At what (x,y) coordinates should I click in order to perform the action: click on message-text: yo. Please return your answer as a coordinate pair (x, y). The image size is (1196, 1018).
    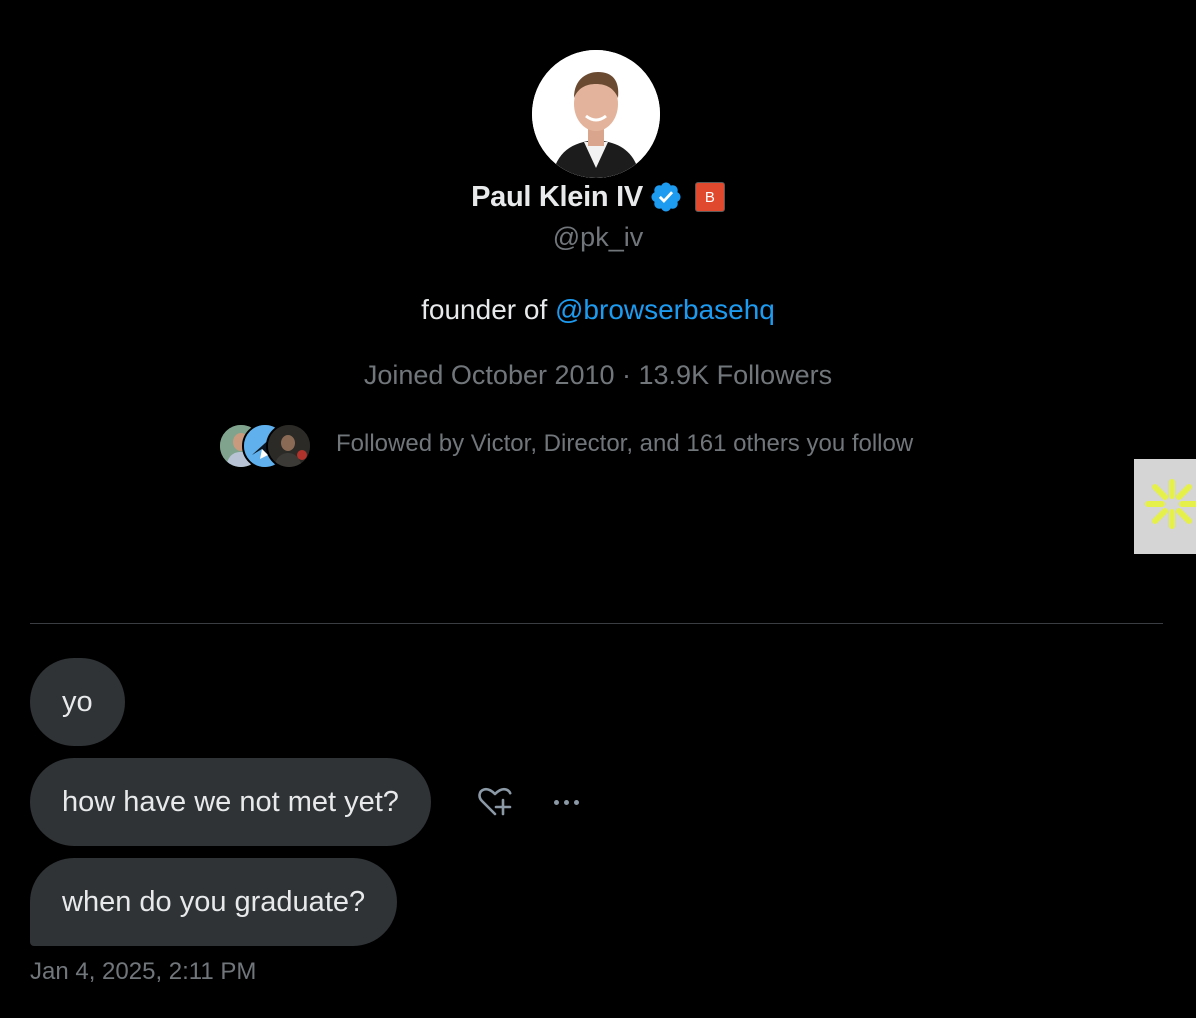
    Looking at the image, I should click on (77, 701).